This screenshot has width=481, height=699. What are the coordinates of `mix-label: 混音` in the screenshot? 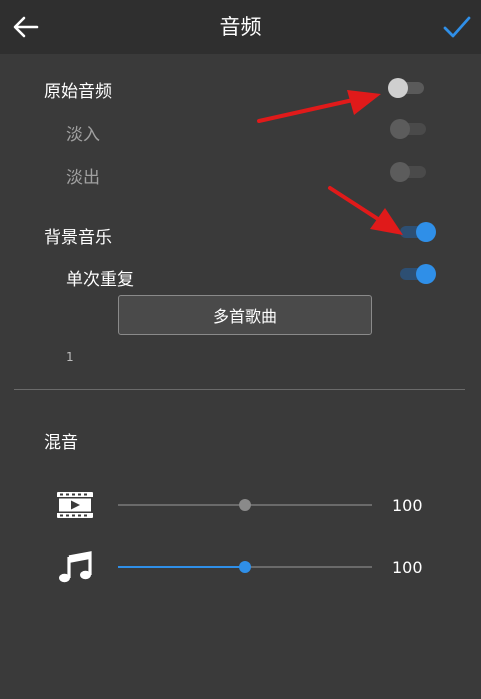 It's located at (61, 443).